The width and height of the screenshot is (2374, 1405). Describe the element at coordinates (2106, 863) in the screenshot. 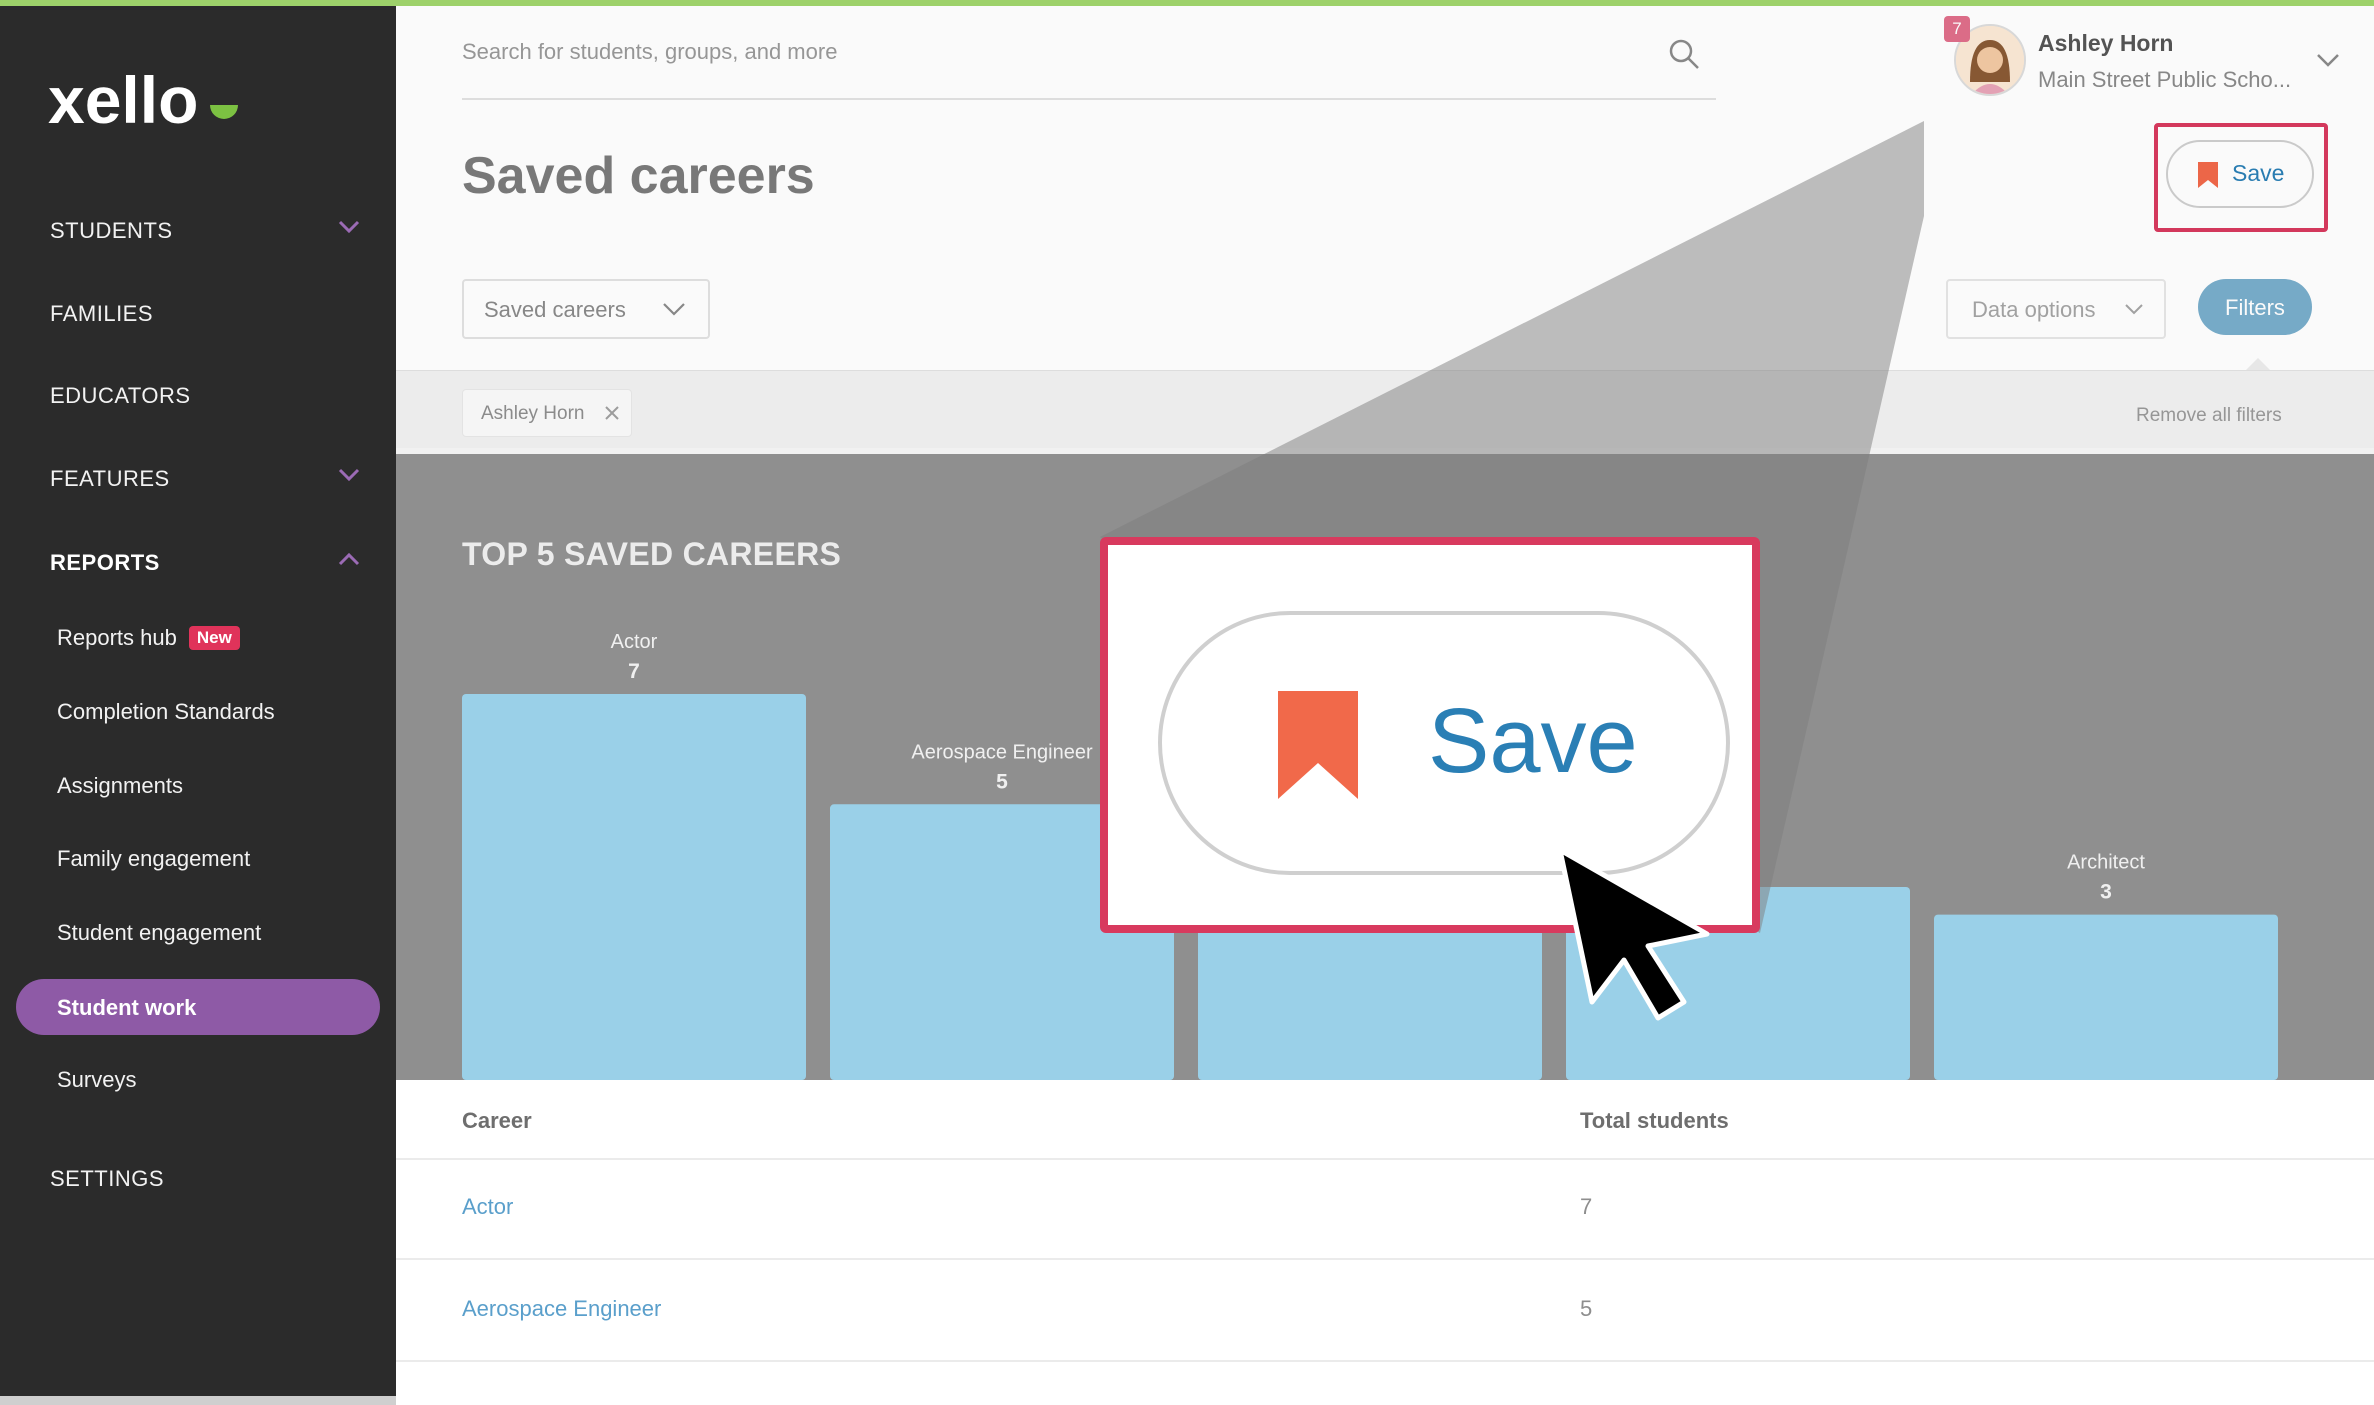

I see `bar-category-label: Architect` at that location.